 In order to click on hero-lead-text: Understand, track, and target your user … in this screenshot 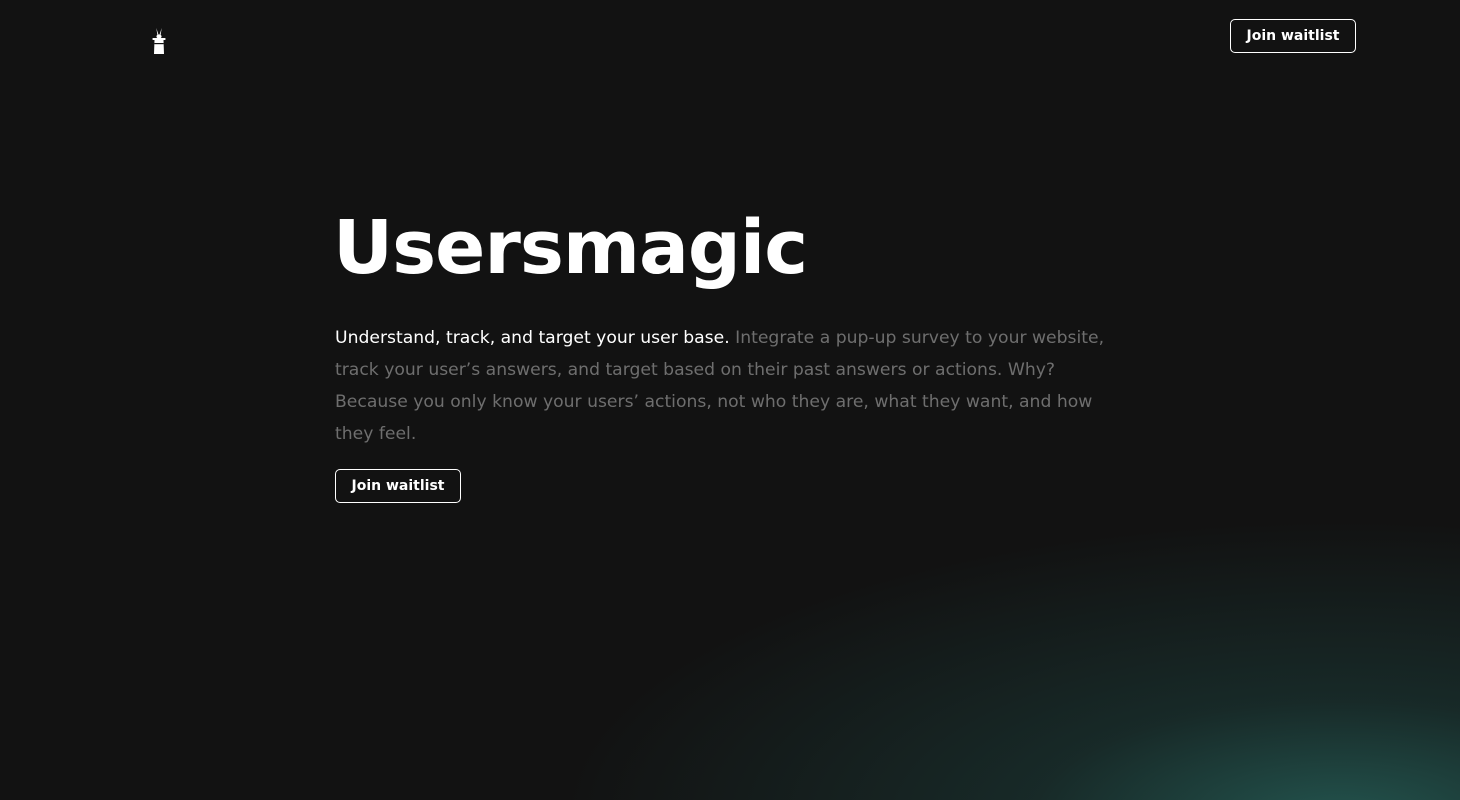, I will do `click(532, 338)`.